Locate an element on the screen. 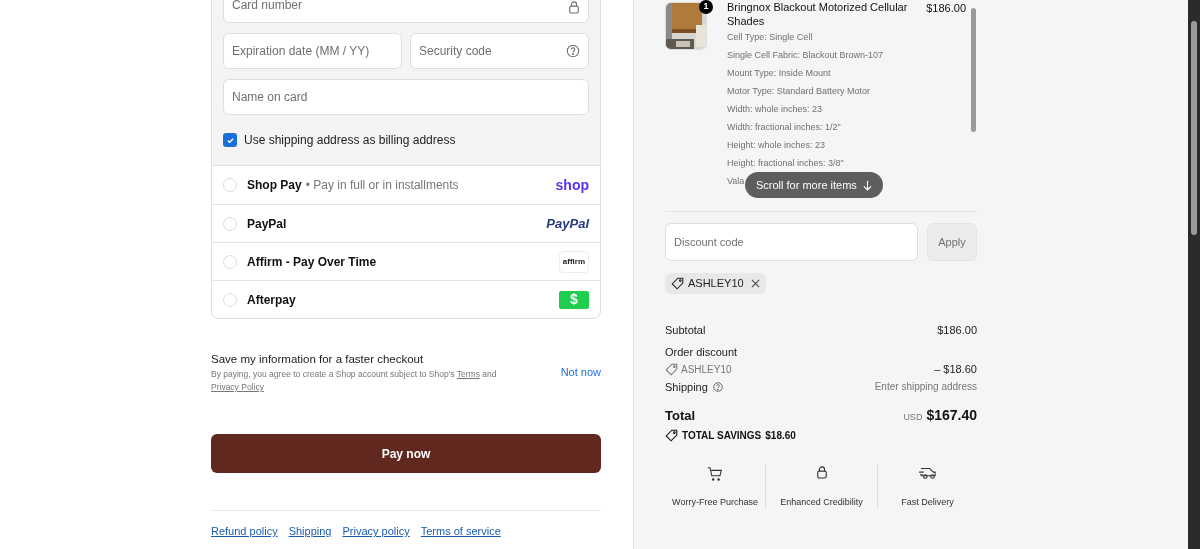  savings-label: TOTAL SAVINGS is located at coordinates (722, 436).